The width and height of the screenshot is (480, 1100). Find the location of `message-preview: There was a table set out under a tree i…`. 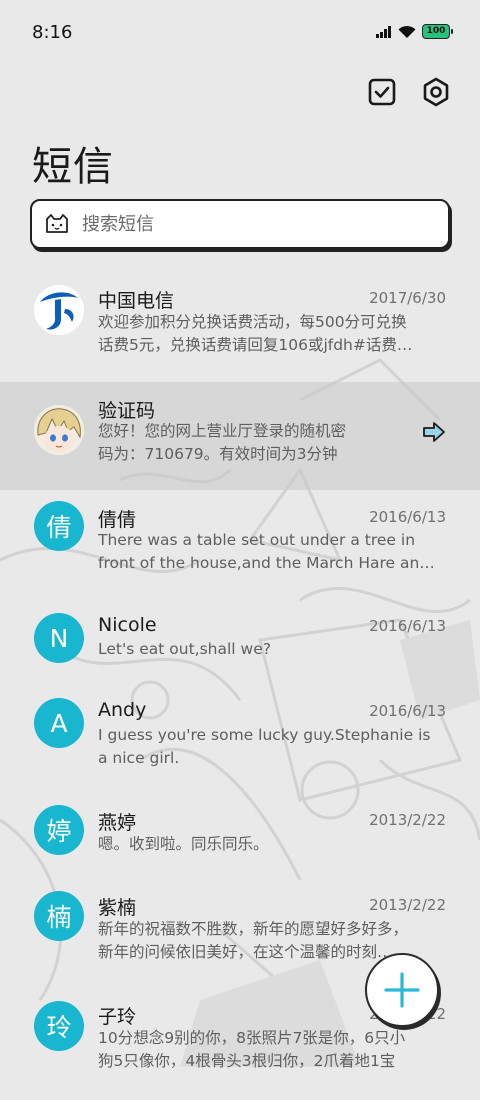

message-preview: There was a table set out under a tree i… is located at coordinates (271, 552).